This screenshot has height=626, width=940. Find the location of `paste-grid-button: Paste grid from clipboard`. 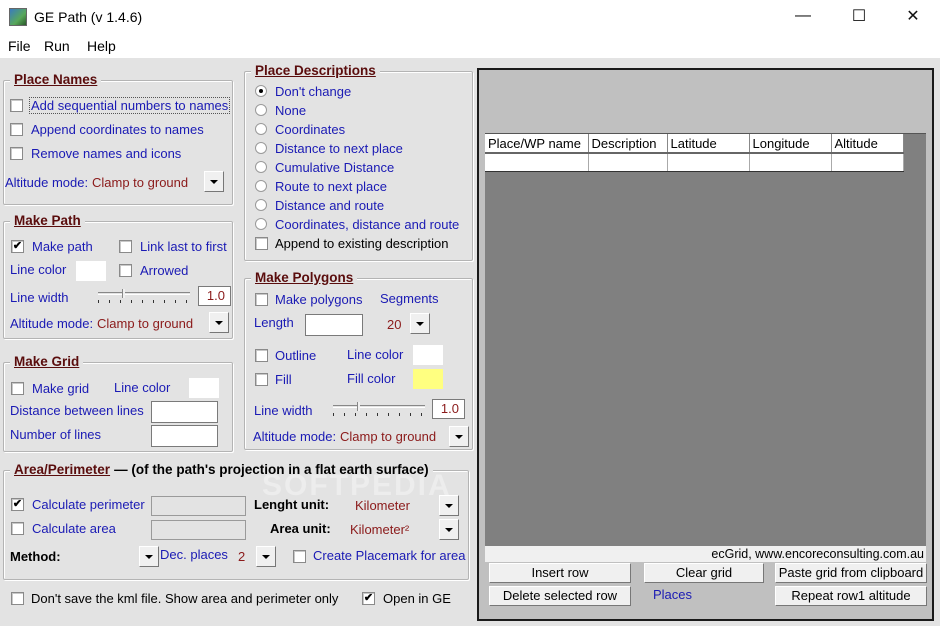

paste-grid-button: Paste grid from clipboard is located at coordinates (851, 573).